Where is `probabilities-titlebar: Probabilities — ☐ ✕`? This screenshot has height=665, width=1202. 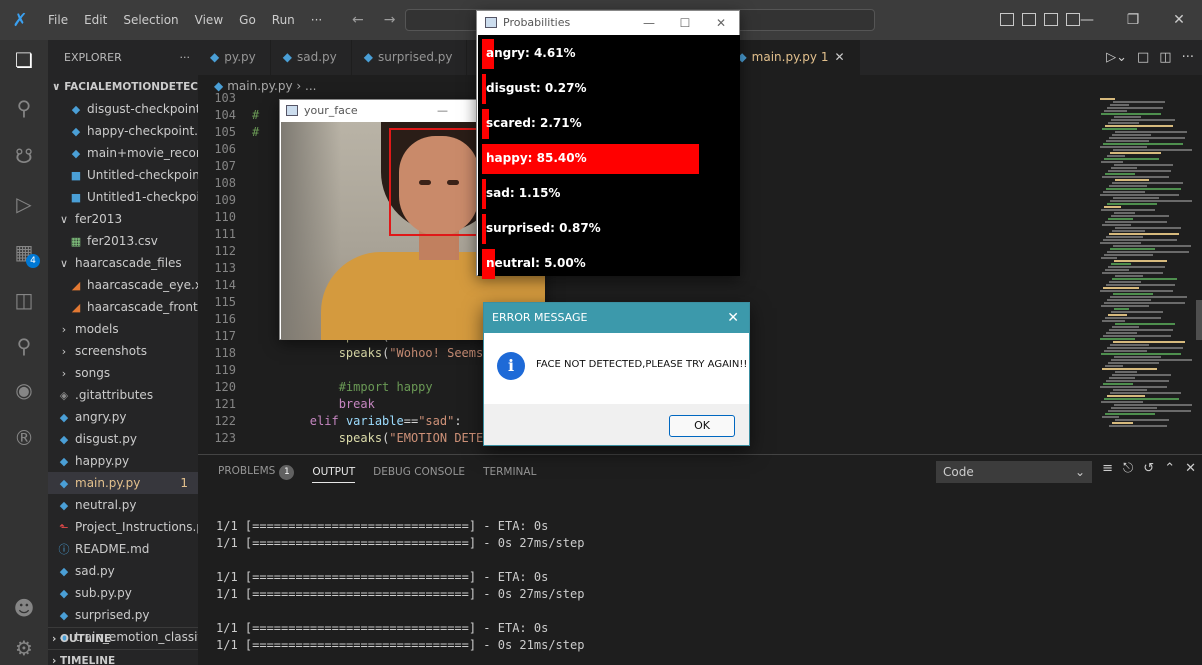 probabilities-titlebar: Probabilities — ☐ ✕ is located at coordinates (608, 23).